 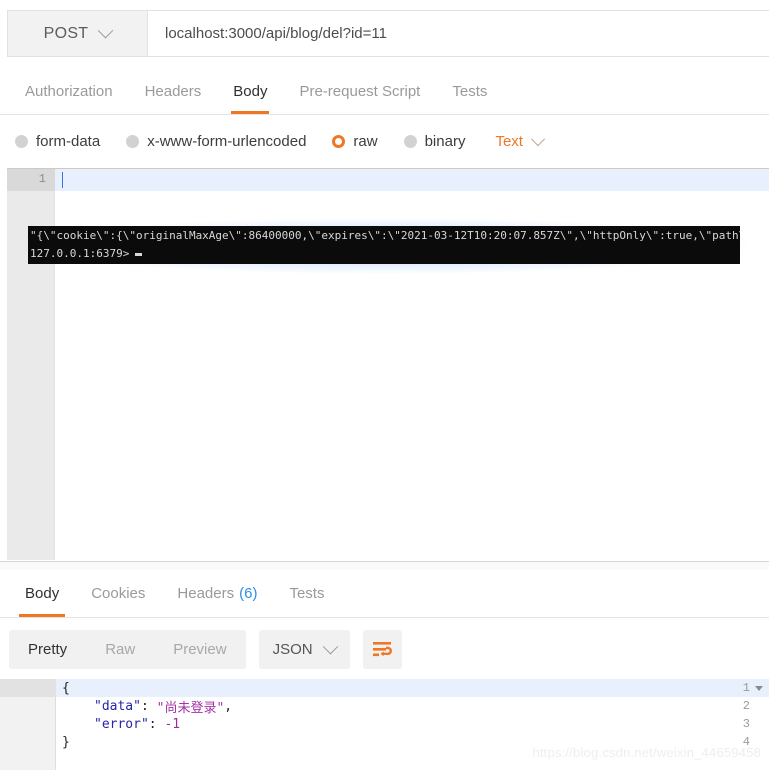 I want to click on response-tab-headers: Headers (6), so click(x=217, y=593).